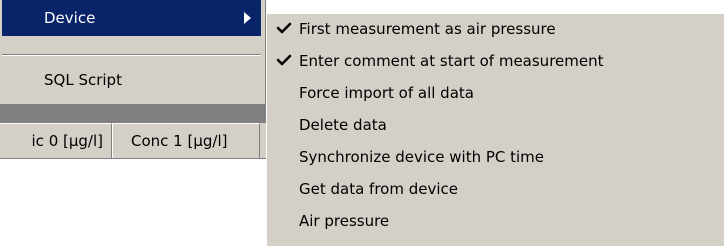 This screenshot has height=246, width=724. What do you see at coordinates (131, 55) in the screenshot?
I see `menu-separator` at bounding box center [131, 55].